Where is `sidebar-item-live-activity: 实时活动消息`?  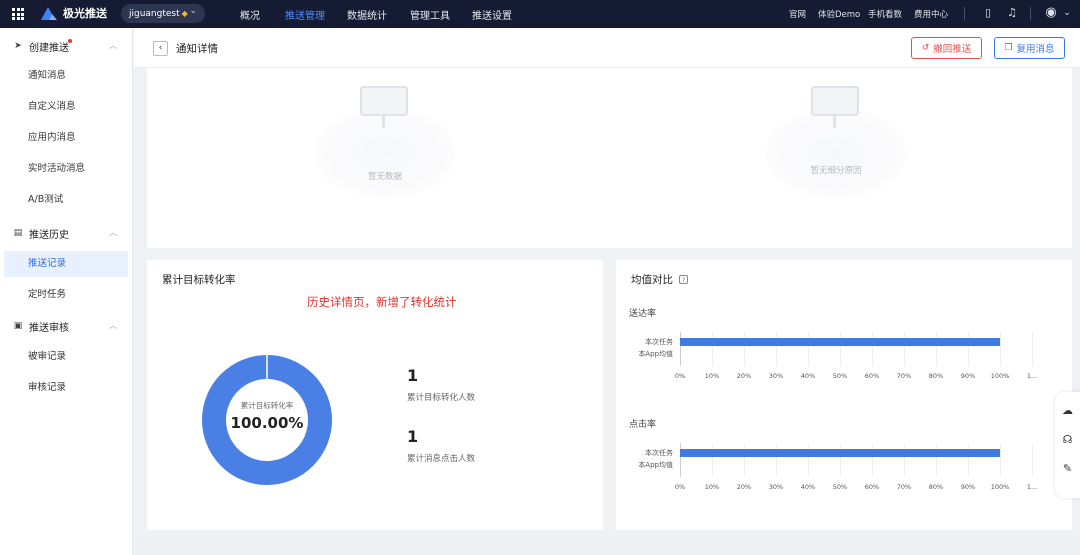 sidebar-item-live-activity: 实时活动消息 is located at coordinates (66, 169).